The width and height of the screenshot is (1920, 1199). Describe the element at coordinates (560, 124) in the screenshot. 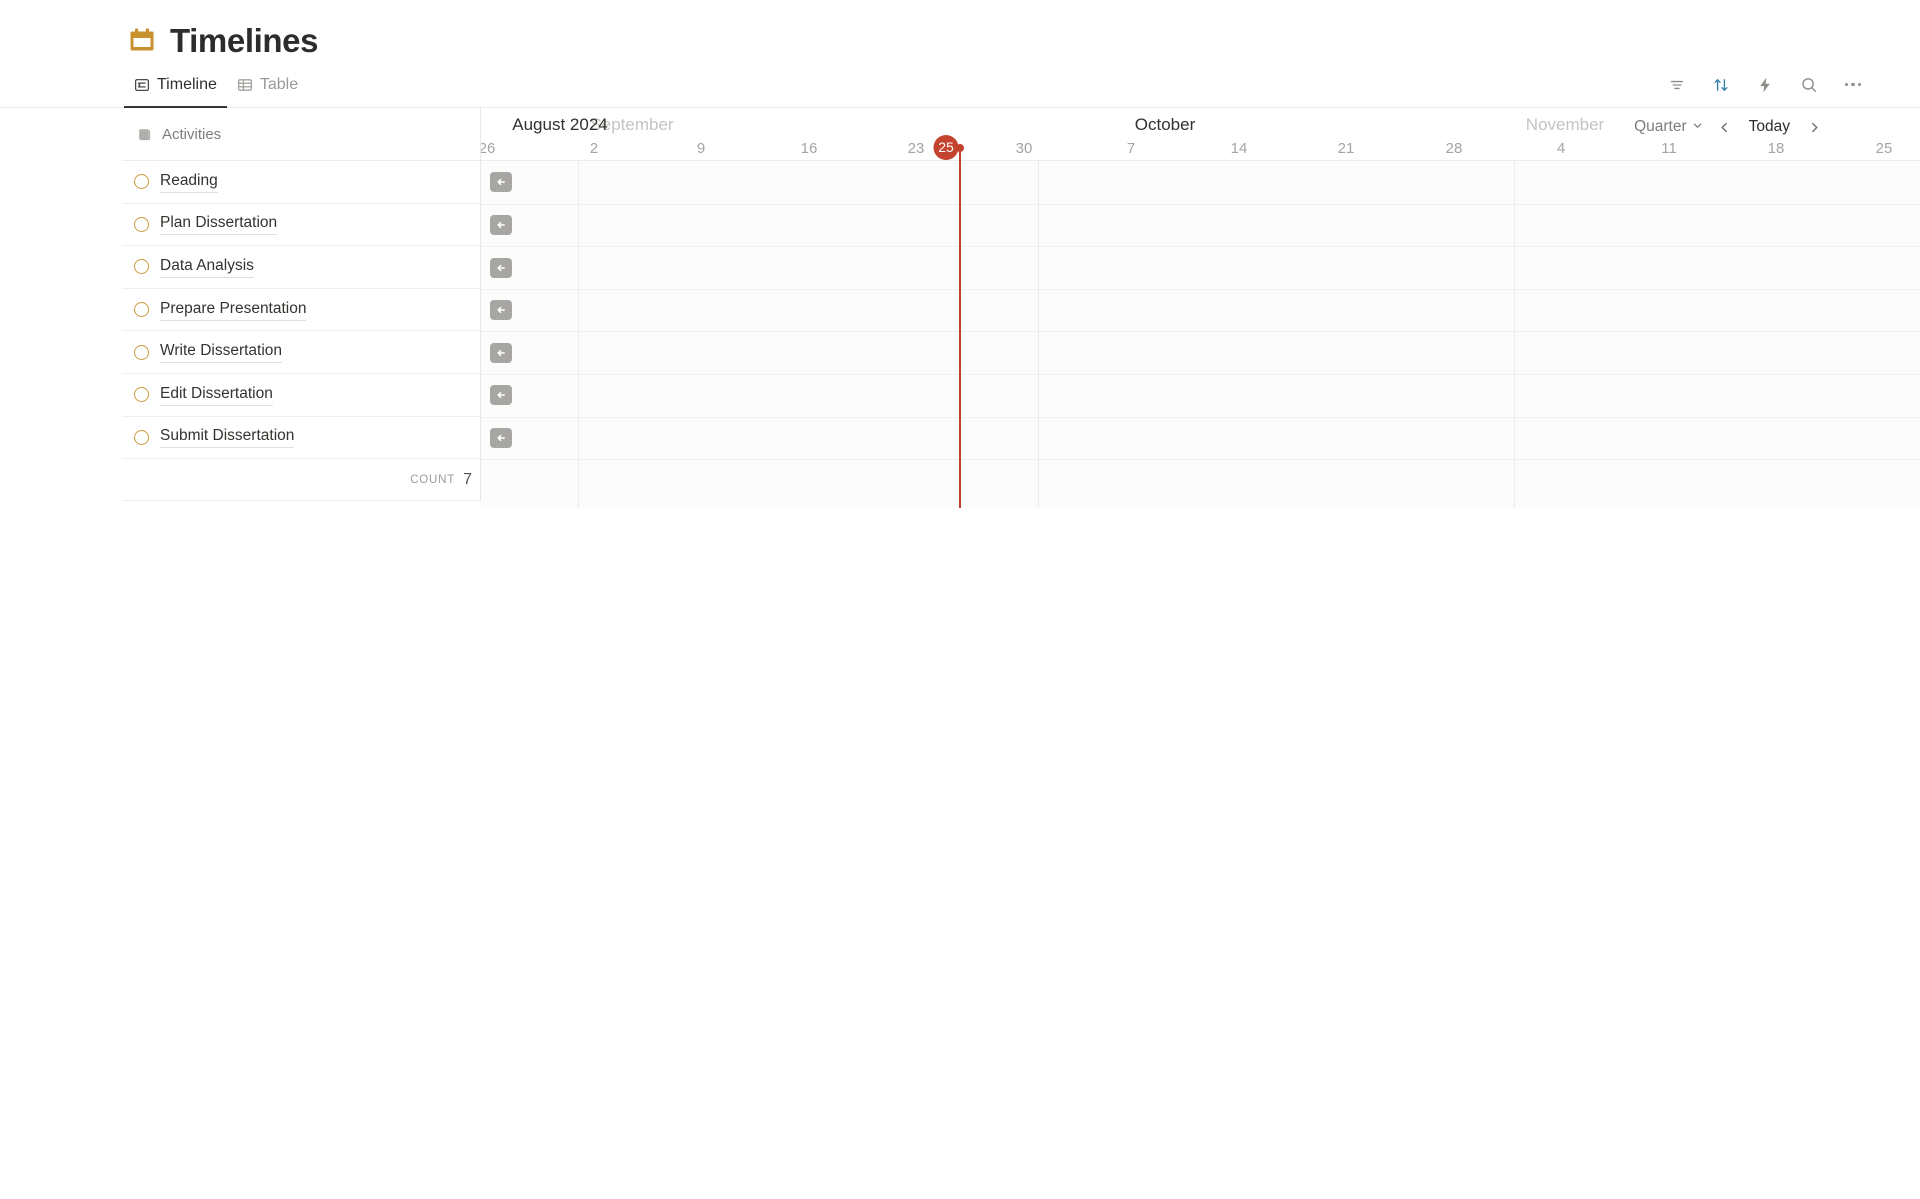

I see `month-label: August 2024` at that location.